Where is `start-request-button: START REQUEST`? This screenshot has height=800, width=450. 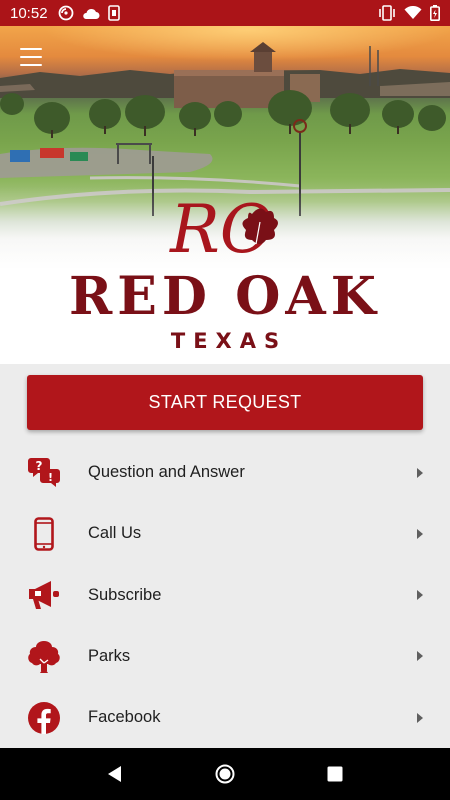 start-request-button: START REQUEST is located at coordinates (225, 402).